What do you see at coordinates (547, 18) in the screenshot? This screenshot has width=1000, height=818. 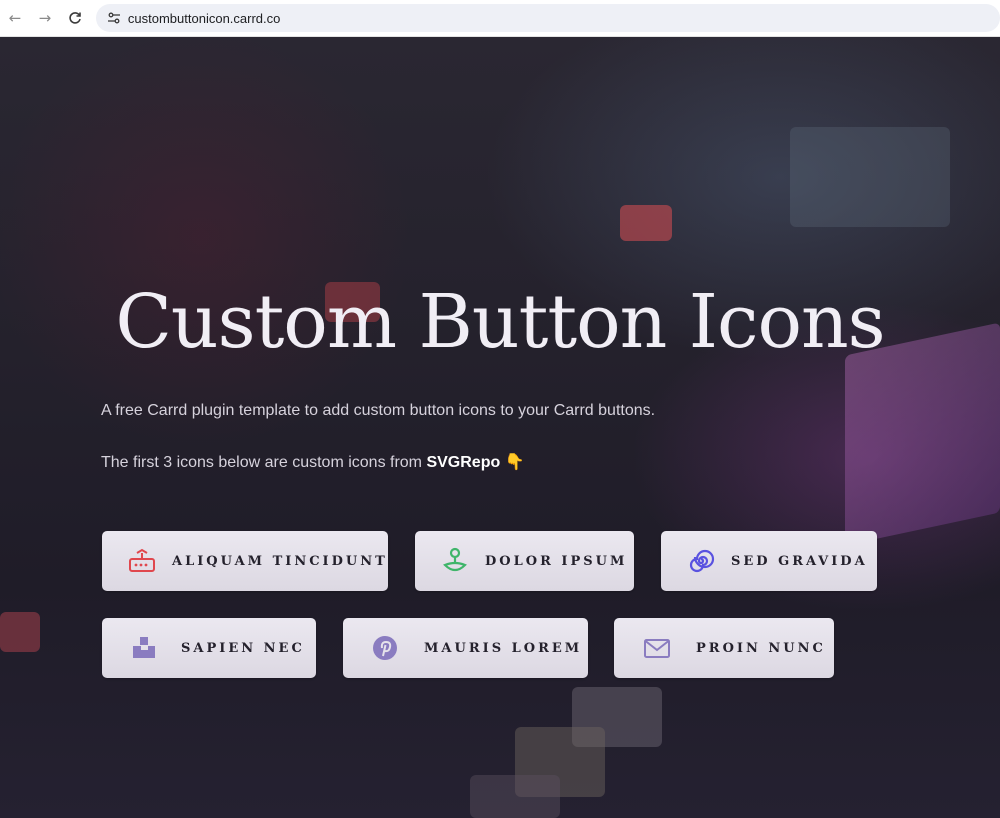 I see `address-bar: custombuttonicon.carrd.co` at bounding box center [547, 18].